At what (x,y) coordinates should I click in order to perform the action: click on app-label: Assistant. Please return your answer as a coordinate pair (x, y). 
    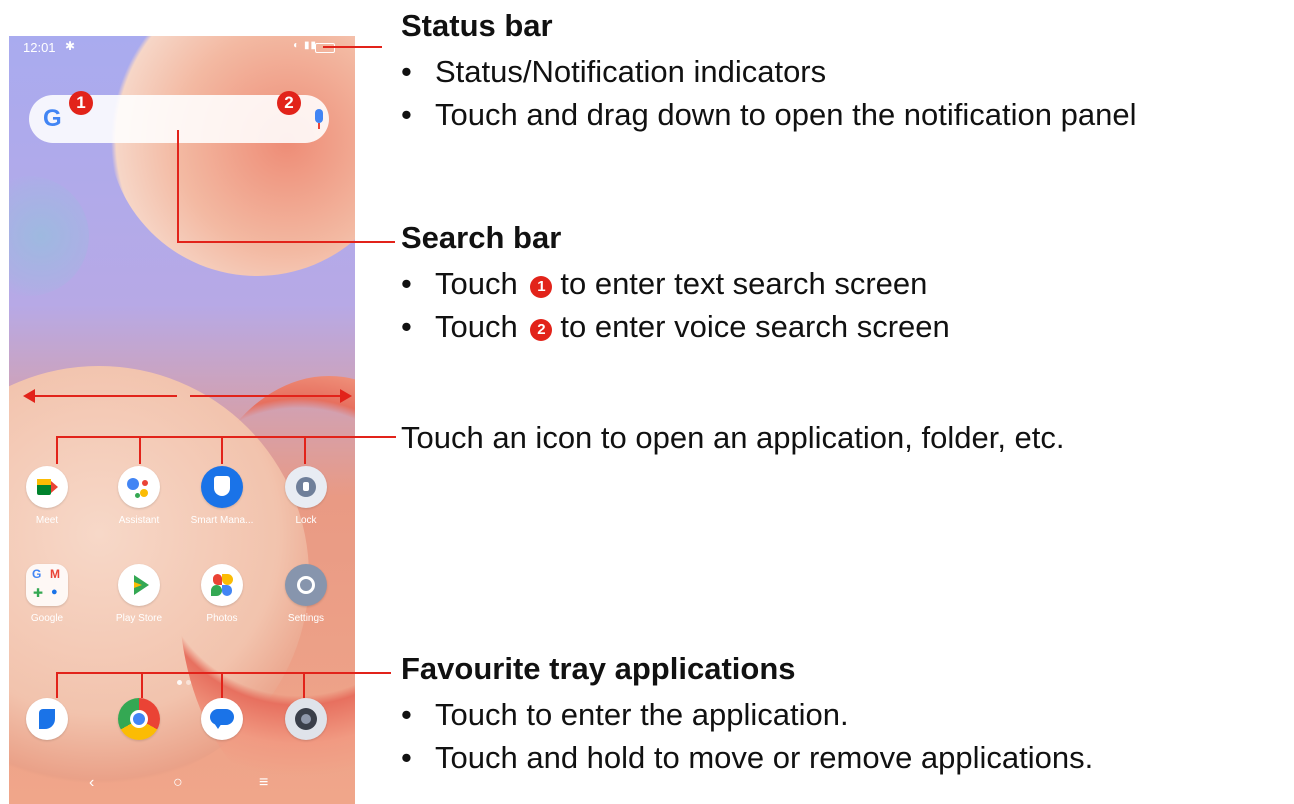
    Looking at the image, I should click on (139, 520).